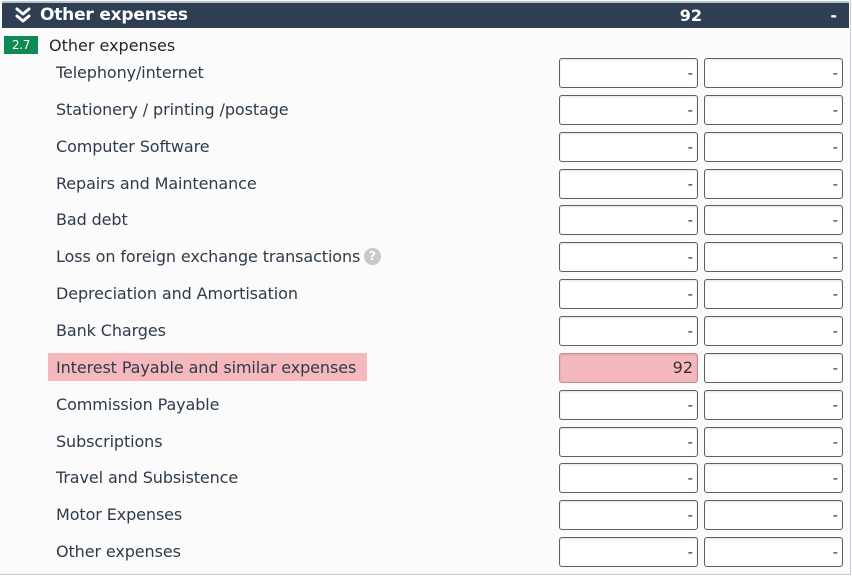 The image size is (852, 576). What do you see at coordinates (426, 222) in the screenshot?
I see `expense-row: Bad debt - -` at bounding box center [426, 222].